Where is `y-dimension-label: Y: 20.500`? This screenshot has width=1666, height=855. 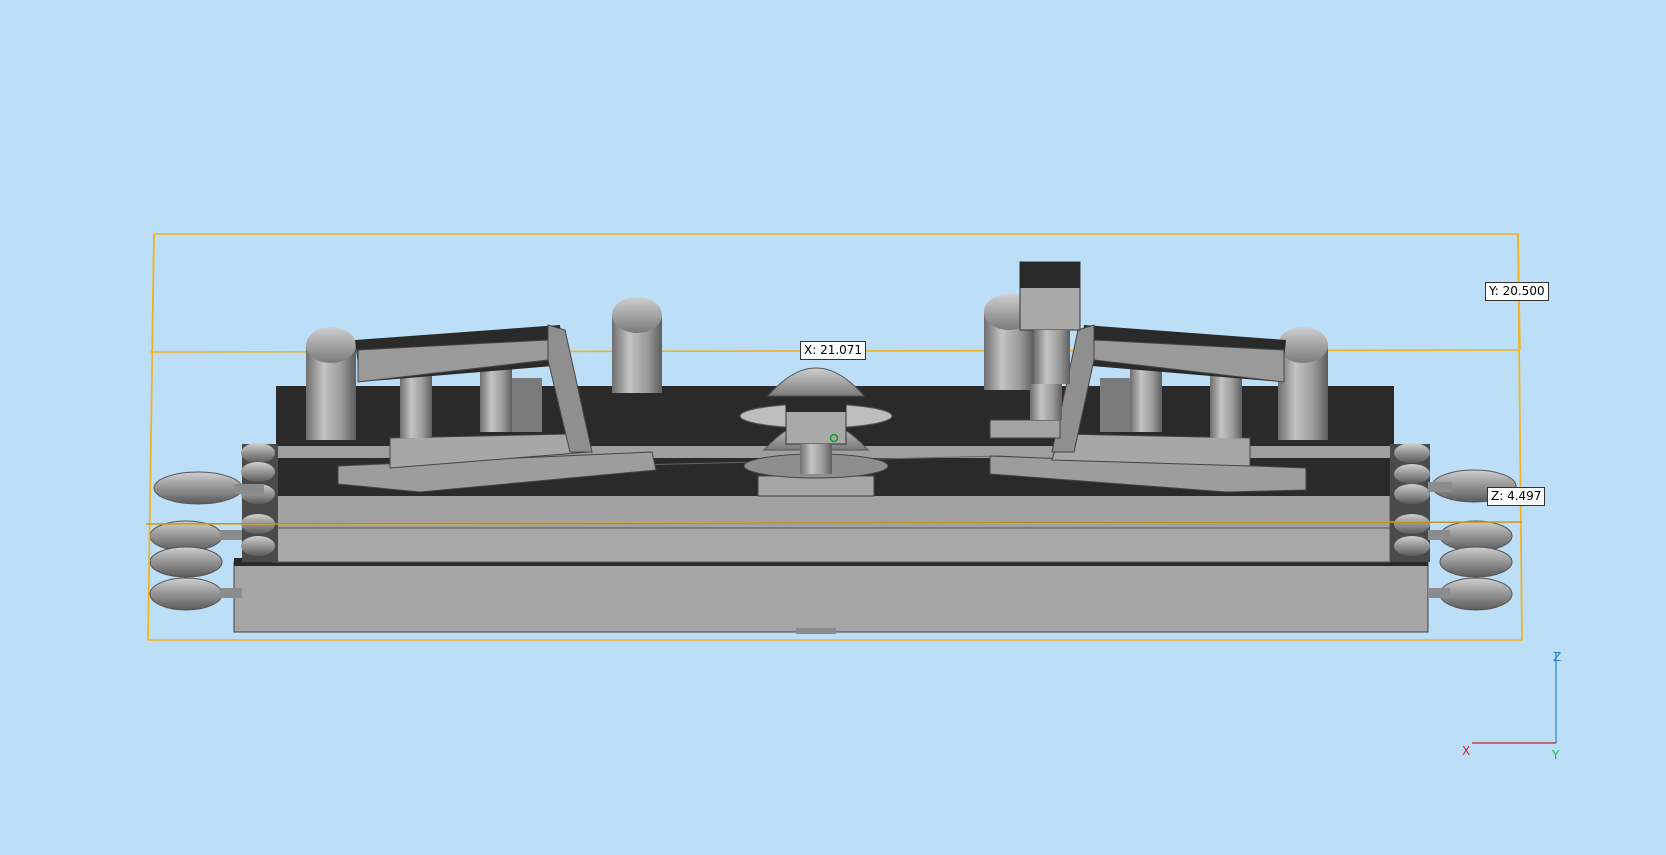 y-dimension-label: Y: 20.500 is located at coordinates (1517, 291).